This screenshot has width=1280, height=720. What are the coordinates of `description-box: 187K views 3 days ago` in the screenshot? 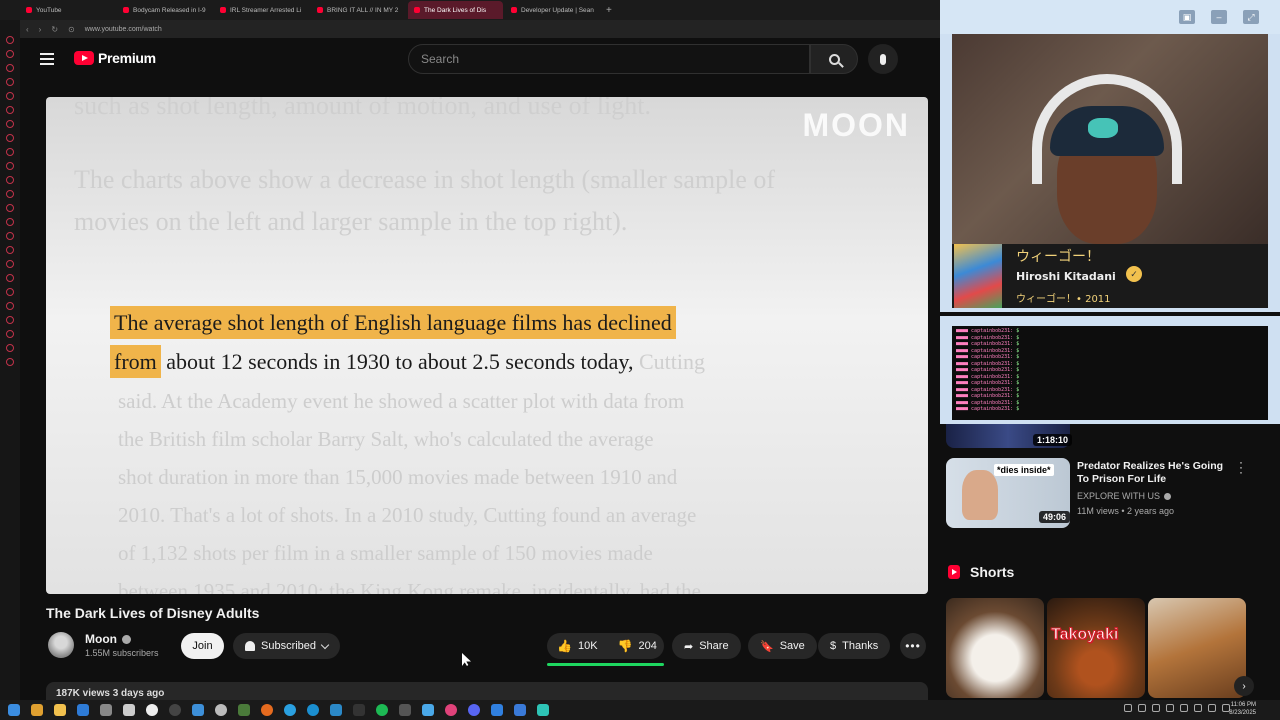 It's located at (487, 691).